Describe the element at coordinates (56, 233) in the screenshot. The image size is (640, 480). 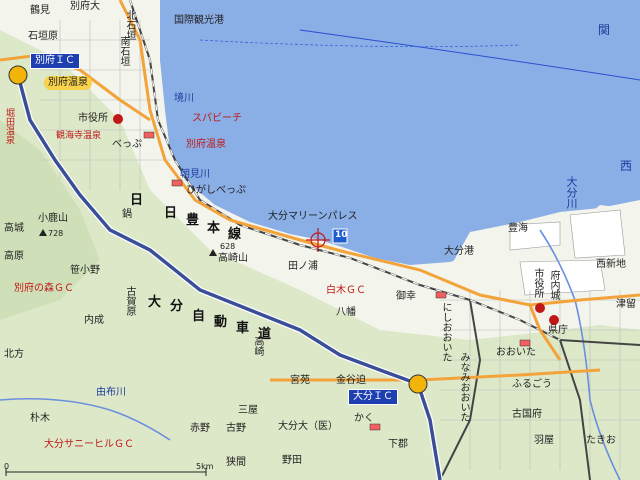
I see `label-kobuyama-elev: 728` at that location.